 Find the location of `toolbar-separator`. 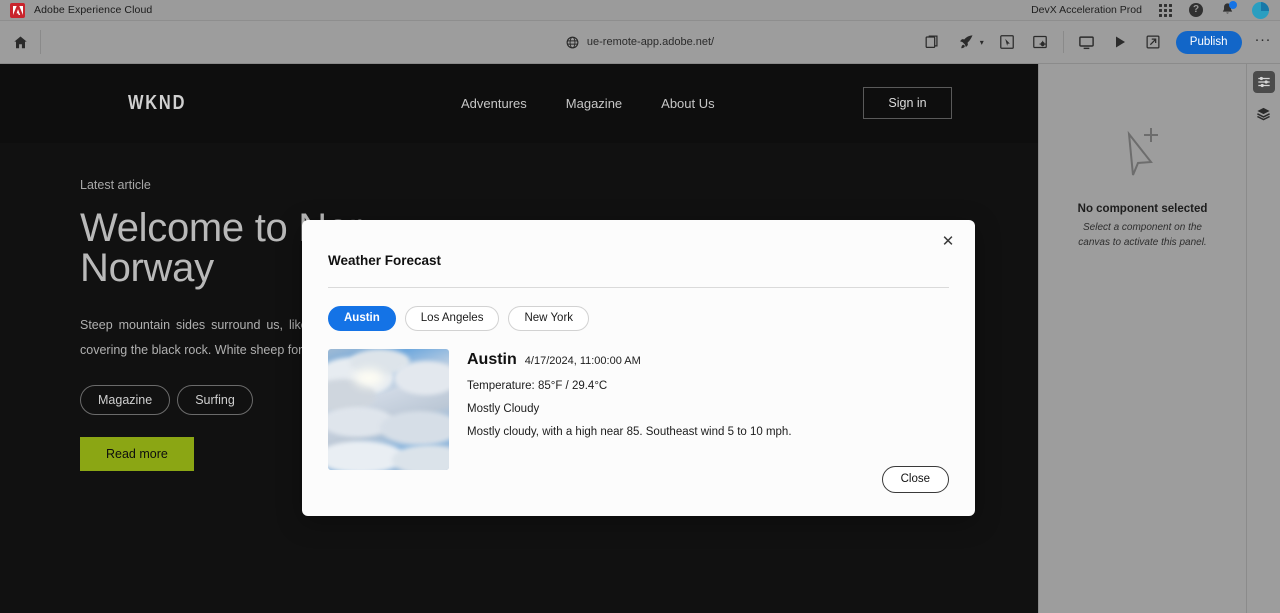

toolbar-separator is located at coordinates (1063, 42).